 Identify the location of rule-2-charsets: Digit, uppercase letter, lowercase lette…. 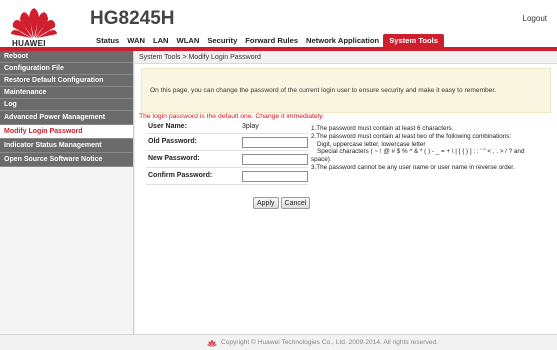
(371, 144).